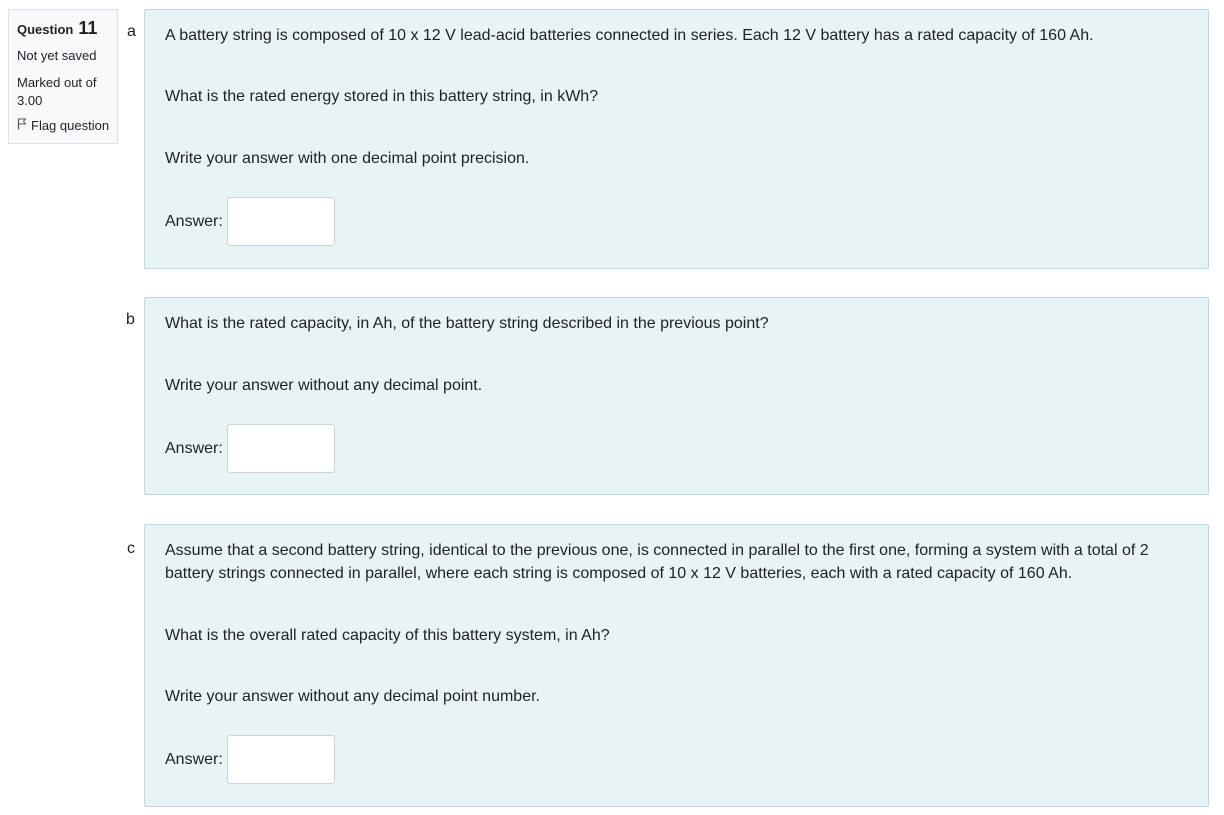 The height and width of the screenshot is (815, 1224). What do you see at coordinates (88, 28) in the screenshot?
I see `question-number: 11` at bounding box center [88, 28].